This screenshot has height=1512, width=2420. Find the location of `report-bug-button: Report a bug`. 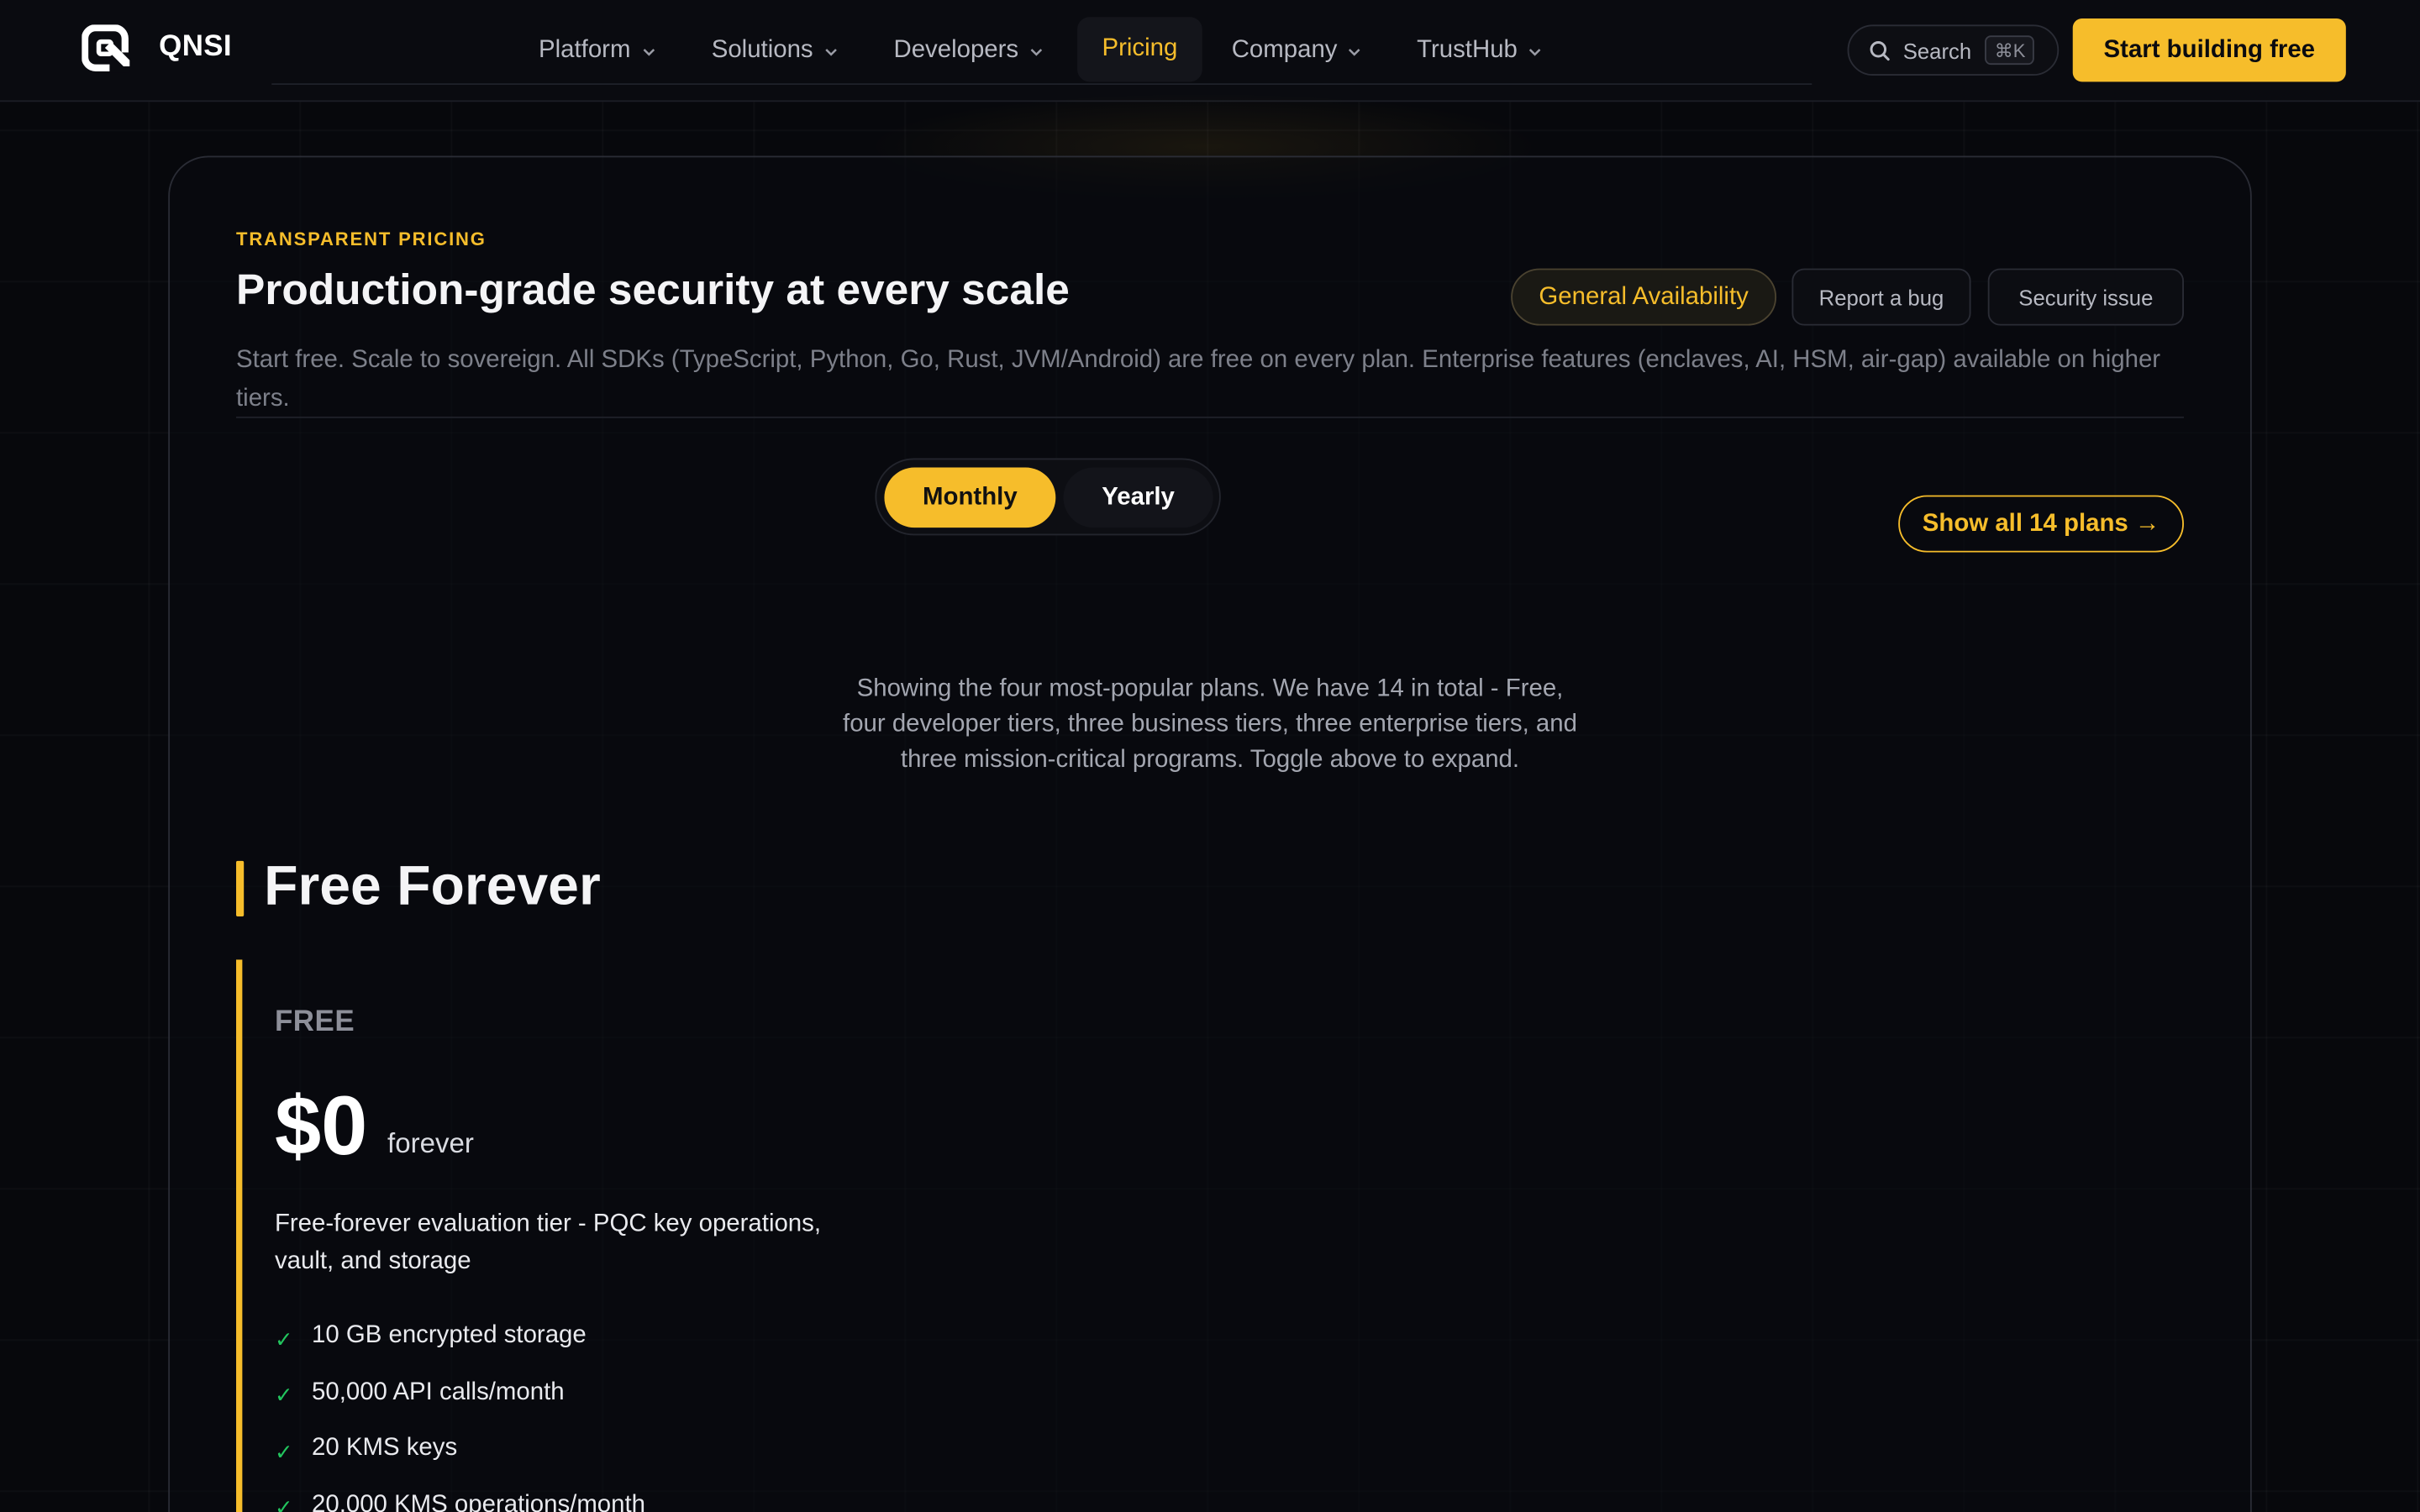

report-bug-button: Report a bug is located at coordinates (1881, 297).